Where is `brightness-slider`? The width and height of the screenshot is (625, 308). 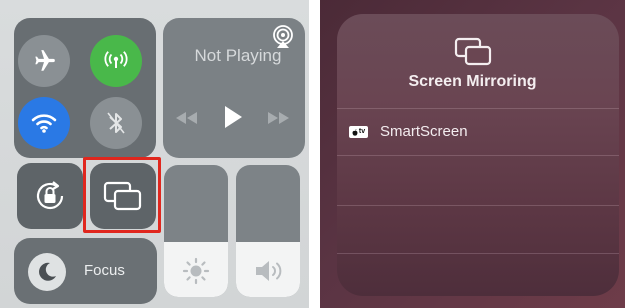 brightness-slider is located at coordinates (196, 231).